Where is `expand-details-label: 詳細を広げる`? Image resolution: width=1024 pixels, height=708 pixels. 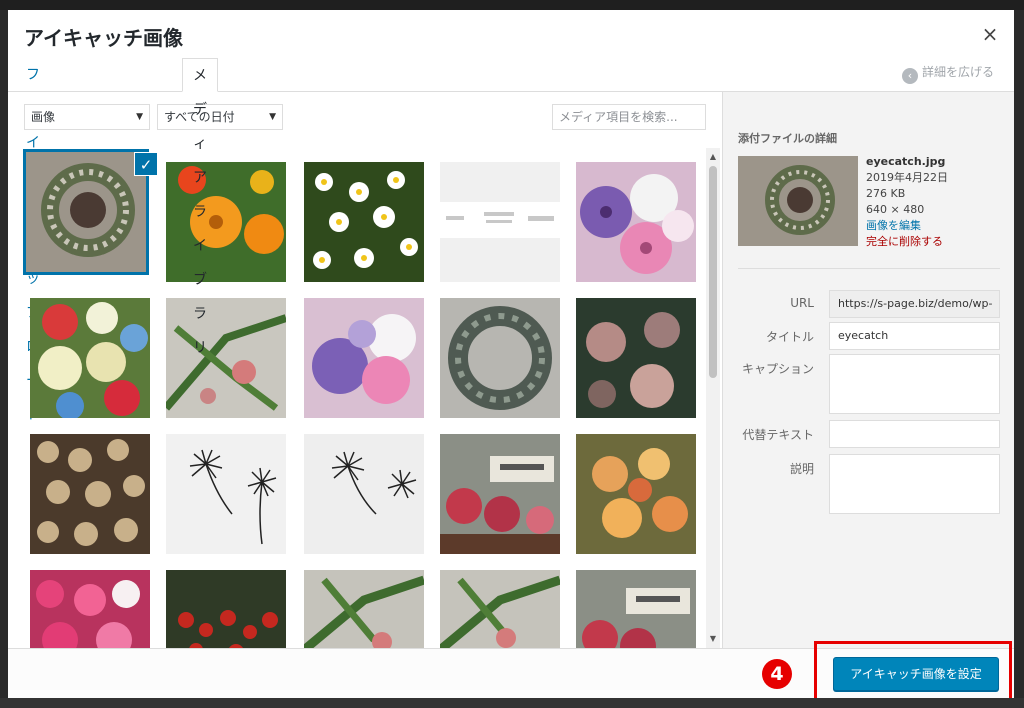 expand-details-label: 詳細を広げる is located at coordinates (957, 72).